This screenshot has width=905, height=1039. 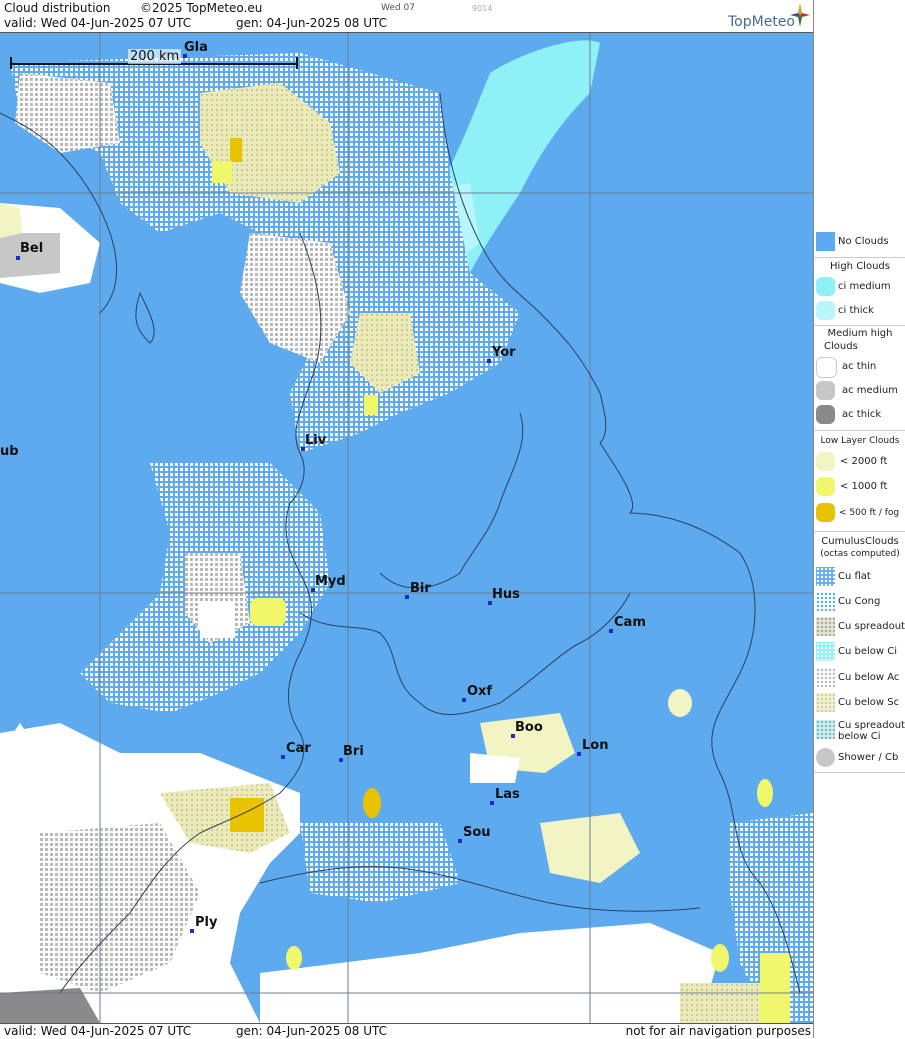 I want to click on topmeteo-logo: TopMeteo, so click(x=761, y=22).